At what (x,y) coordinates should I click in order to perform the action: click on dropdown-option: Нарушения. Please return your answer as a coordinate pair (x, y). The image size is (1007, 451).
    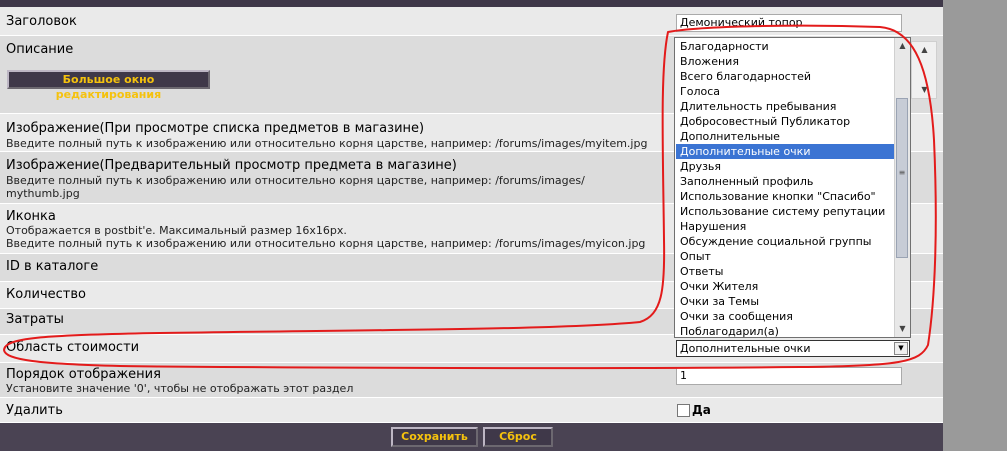
    Looking at the image, I should click on (785, 226).